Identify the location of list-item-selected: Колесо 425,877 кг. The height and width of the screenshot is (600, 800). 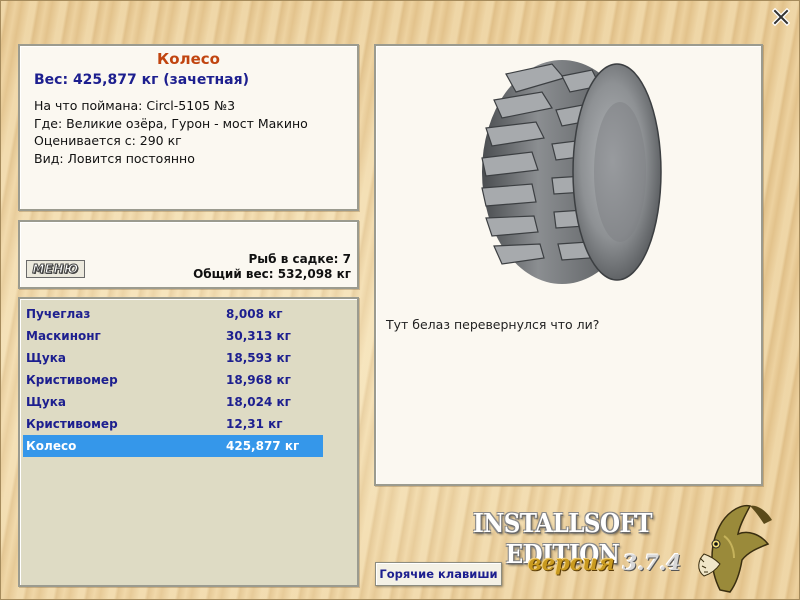
(173, 446).